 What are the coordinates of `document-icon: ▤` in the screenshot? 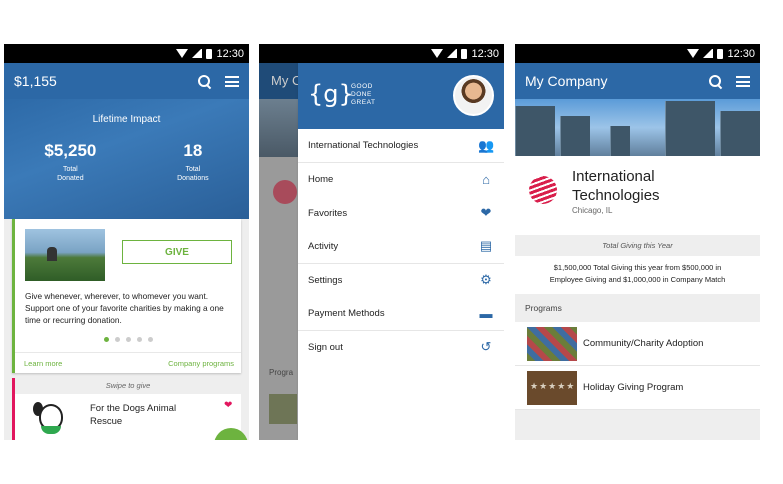 It's located at (486, 246).